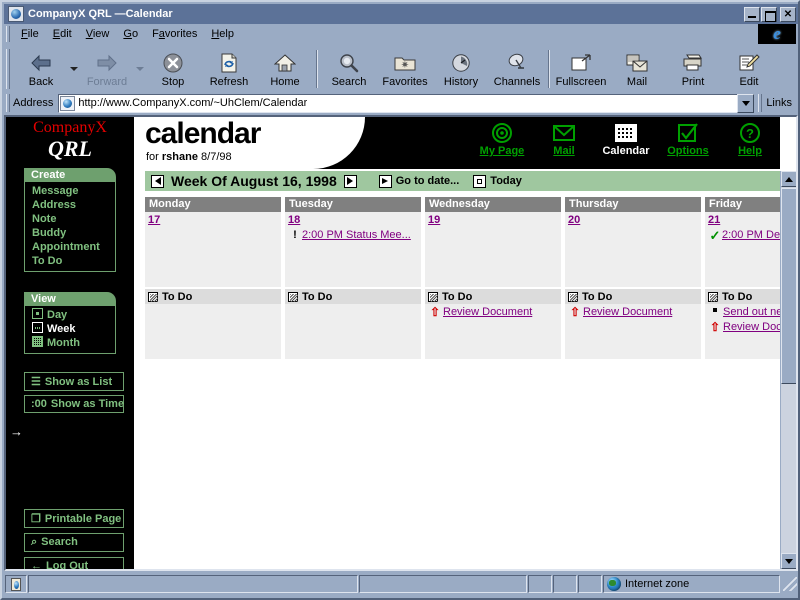 The width and height of the screenshot is (800, 600). I want to click on links-grip, so click(760, 103).